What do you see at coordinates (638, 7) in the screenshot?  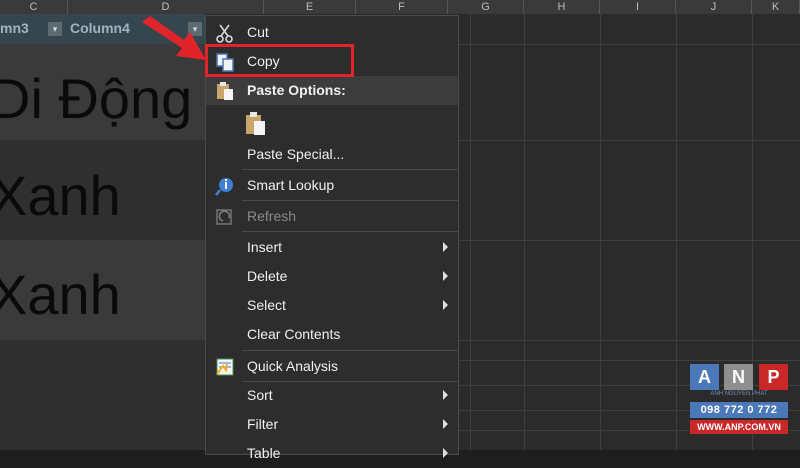 I see `column-header-i: I` at bounding box center [638, 7].